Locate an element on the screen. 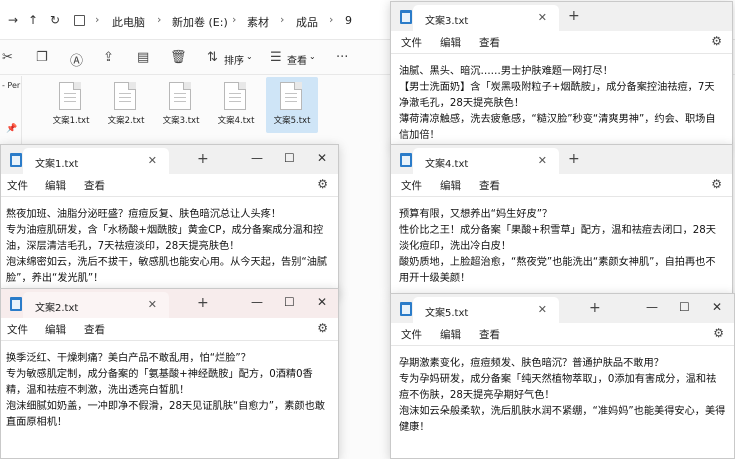  text-line: 油腻、黑头、暗沉……男士护肤难题一网打尽！ is located at coordinates (506, 71).